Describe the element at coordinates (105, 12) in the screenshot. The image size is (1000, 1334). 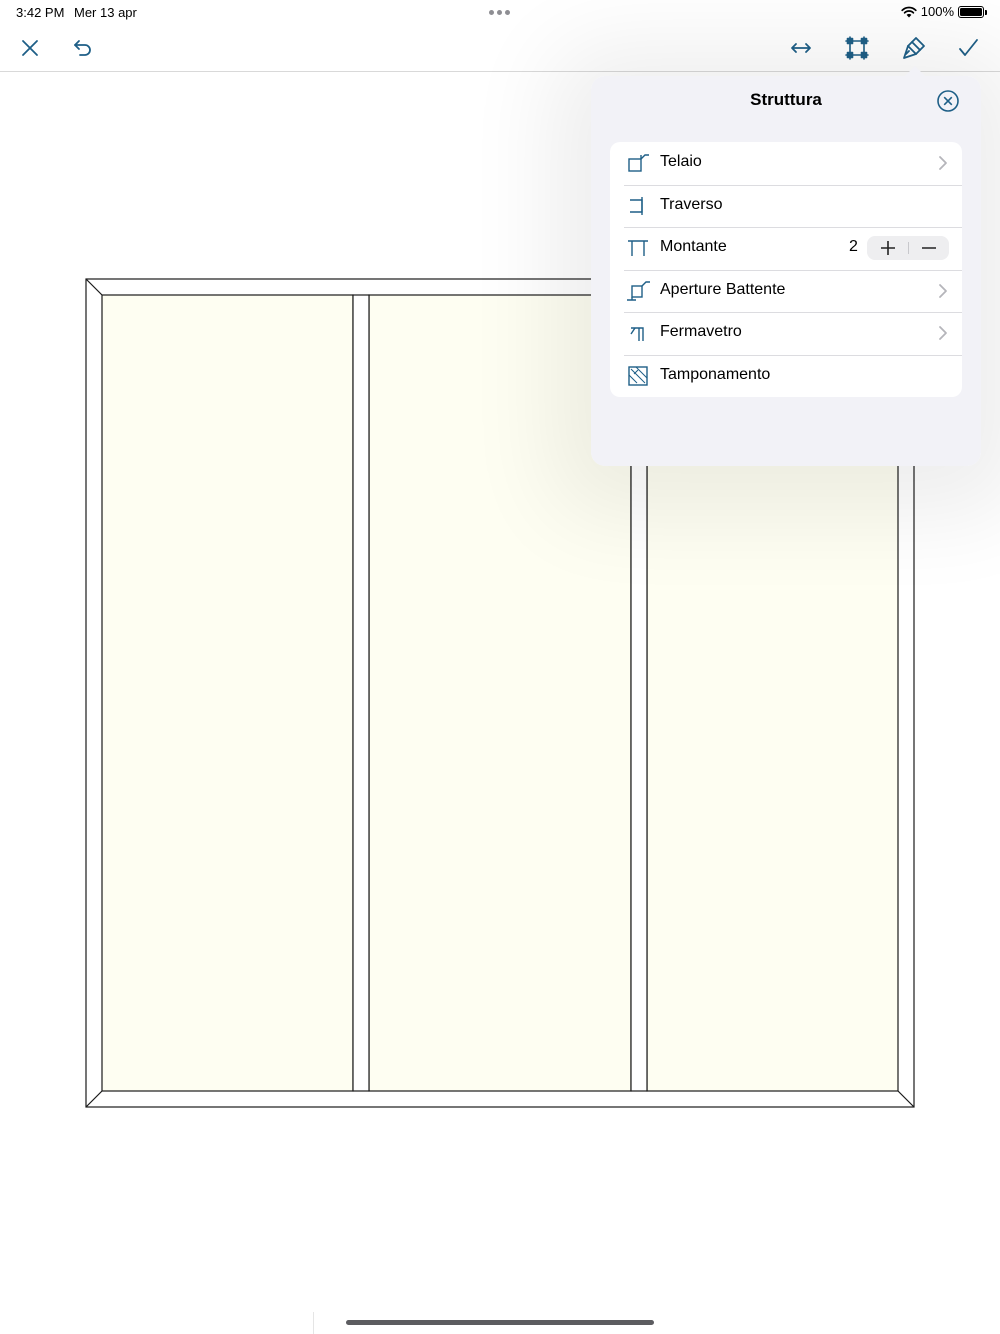
I see `status-date: Mer 13 apr` at that location.